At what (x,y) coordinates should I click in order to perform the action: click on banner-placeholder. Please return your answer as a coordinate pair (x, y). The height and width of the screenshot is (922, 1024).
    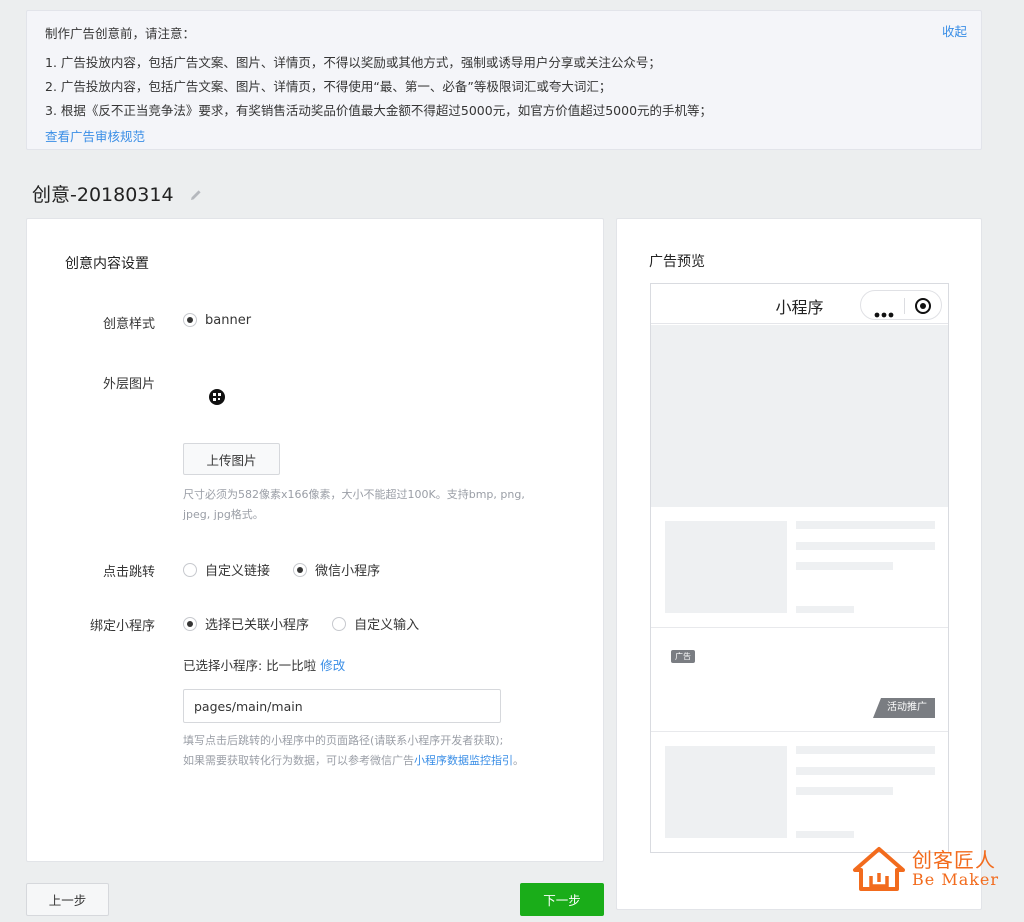
    Looking at the image, I should click on (799, 416).